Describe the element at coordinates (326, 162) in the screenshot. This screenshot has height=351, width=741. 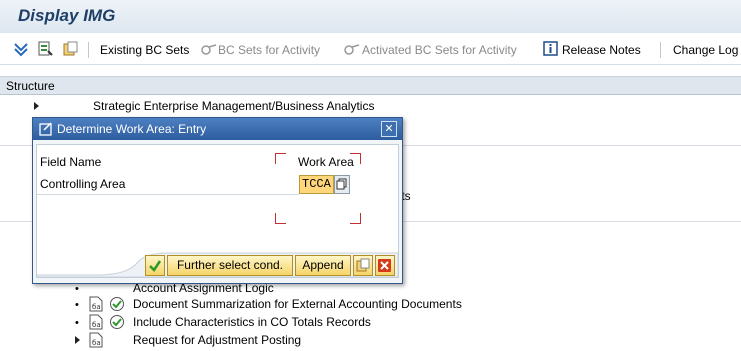
I see `work-area-header: Work Area` at that location.